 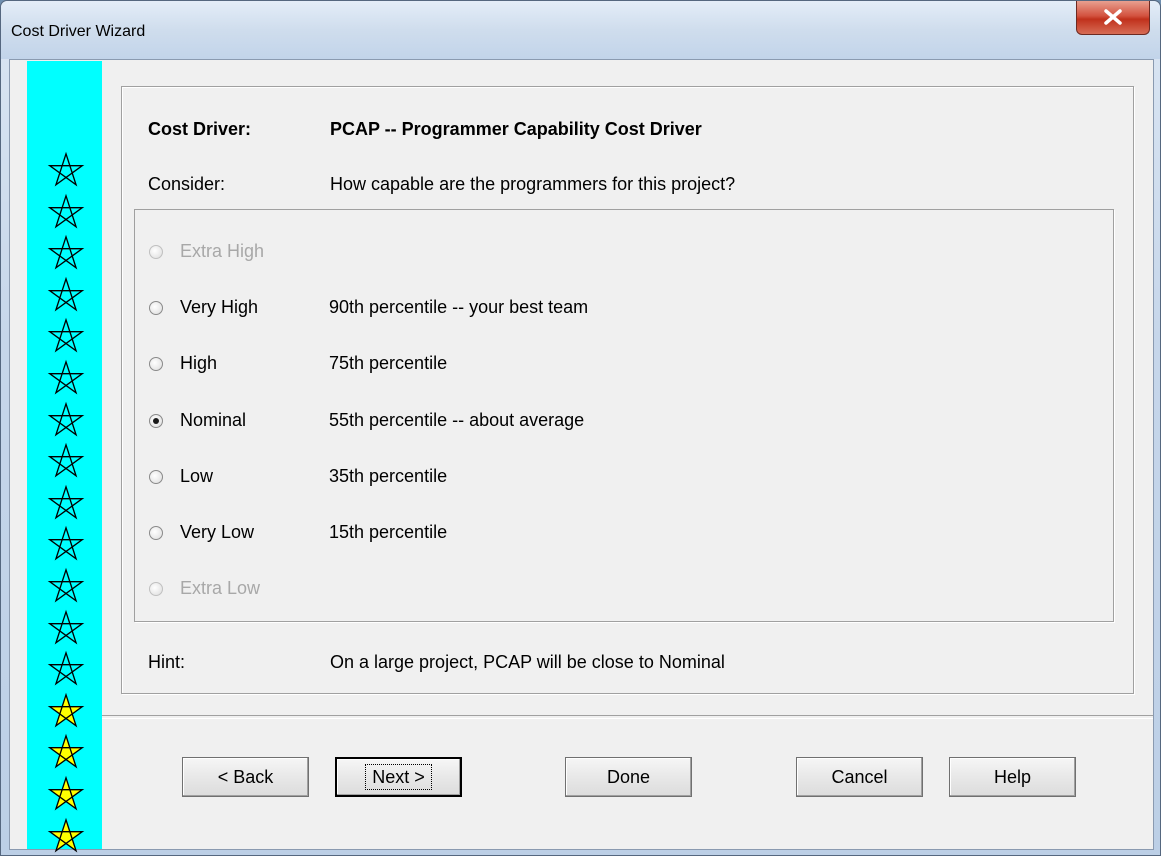 What do you see at coordinates (459, 307) in the screenshot?
I see `rating-description: 90th percentile -- your best team` at bounding box center [459, 307].